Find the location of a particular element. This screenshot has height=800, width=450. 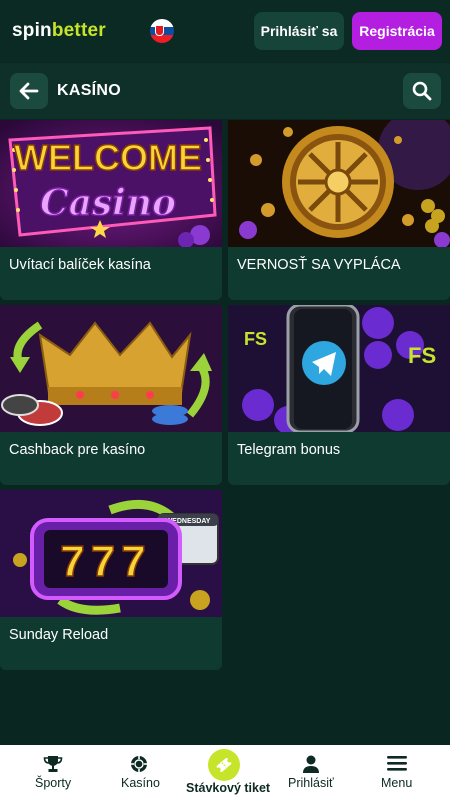

promo-card-welcome: WELCOME Casino Uvítací balíček kasína is located at coordinates (111, 210).